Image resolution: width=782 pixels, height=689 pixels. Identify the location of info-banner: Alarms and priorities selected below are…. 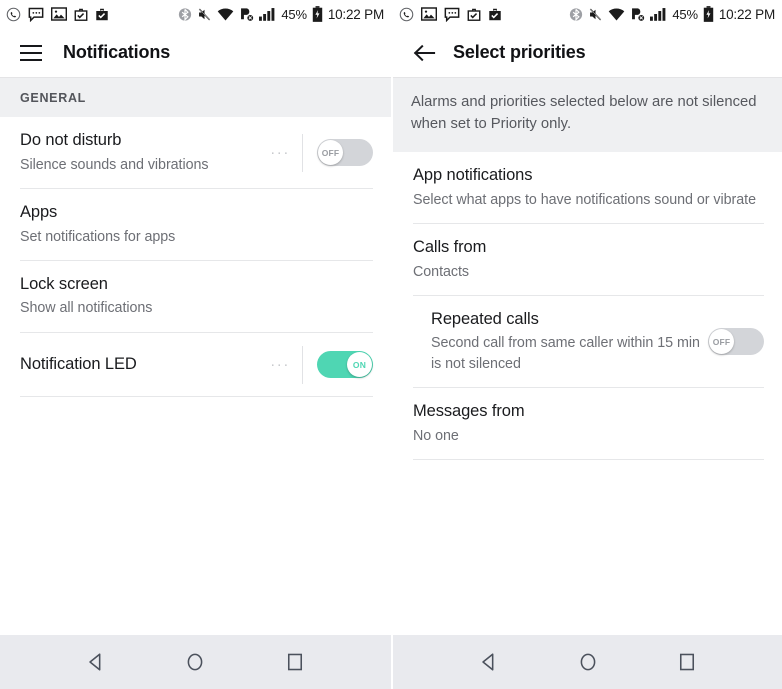
(587, 115).